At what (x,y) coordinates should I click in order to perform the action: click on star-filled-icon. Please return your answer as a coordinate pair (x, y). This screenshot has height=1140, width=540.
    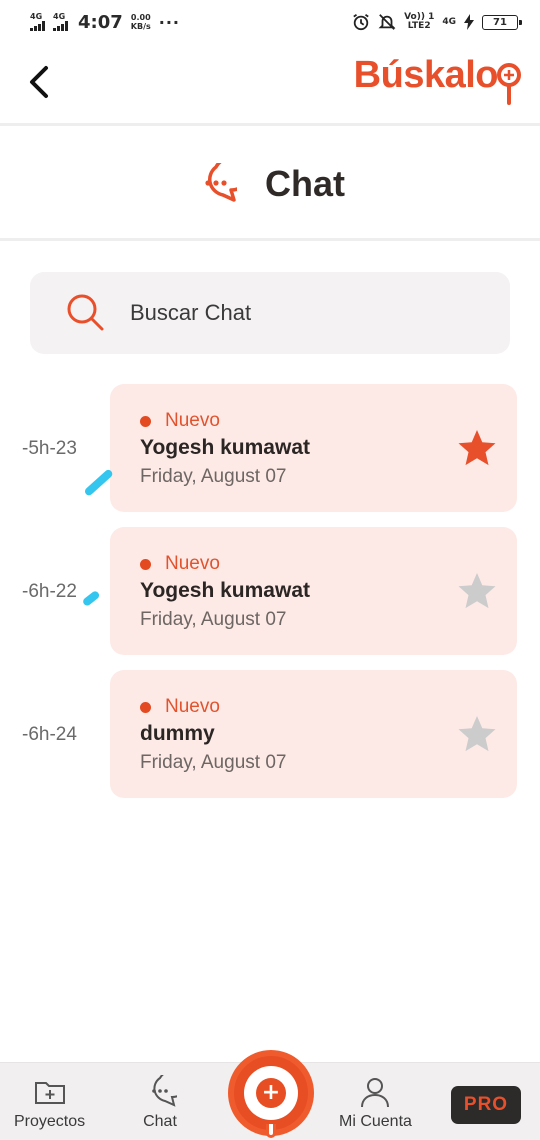
    Looking at the image, I should click on (477, 448).